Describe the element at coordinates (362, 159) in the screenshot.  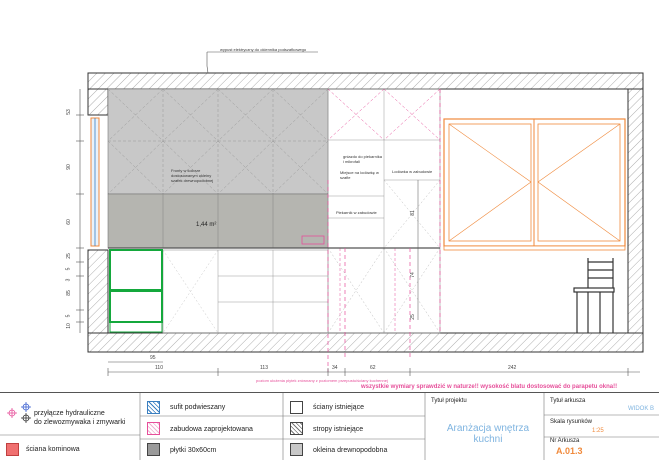
I see `oven-note: gniazdo do piekarnika i mikrofali` at that location.